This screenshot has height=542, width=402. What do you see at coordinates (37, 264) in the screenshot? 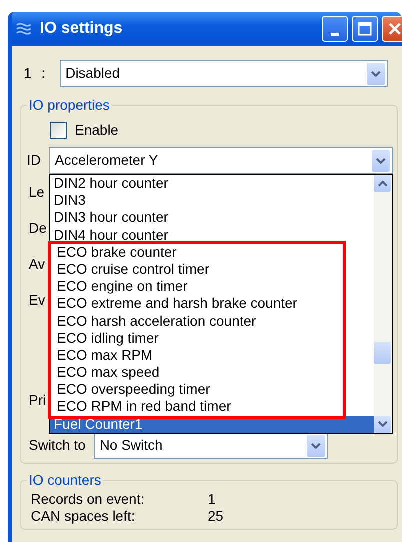
I see `field-label: Av` at bounding box center [37, 264].